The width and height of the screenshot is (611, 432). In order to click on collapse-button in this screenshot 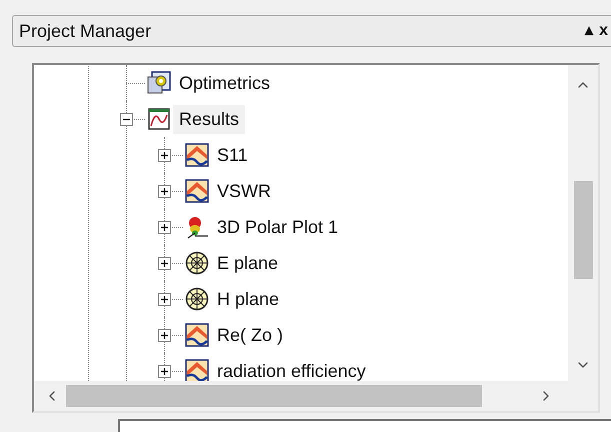, I will do `click(126, 119)`.